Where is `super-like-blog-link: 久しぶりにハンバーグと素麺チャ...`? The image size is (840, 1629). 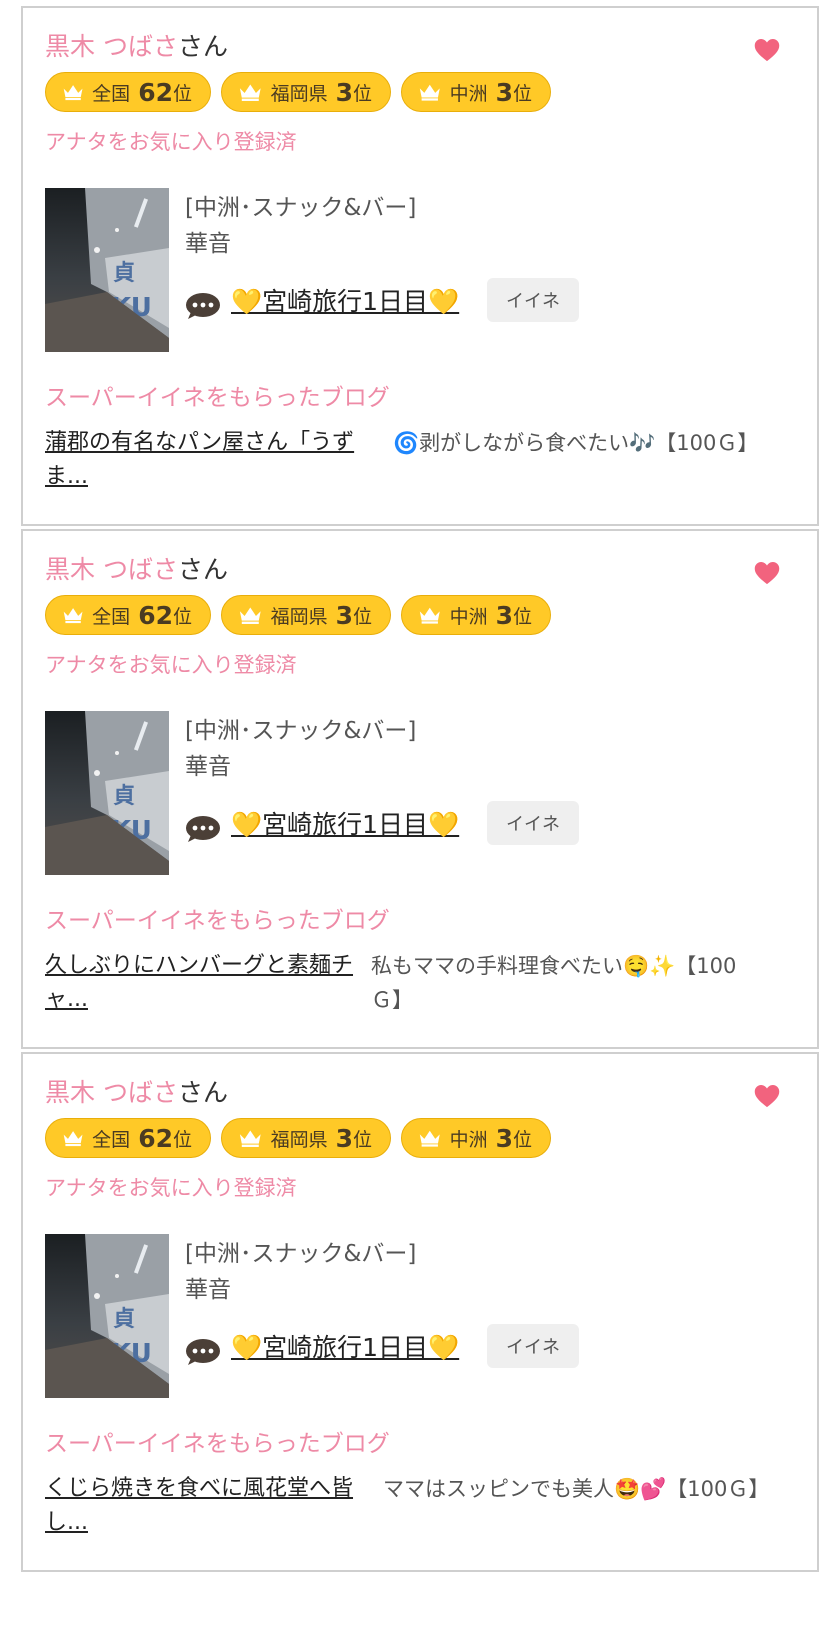 super-like-blog-link: 久しぶりにハンバーグと素麺チャ... is located at coordinates (215, 983).